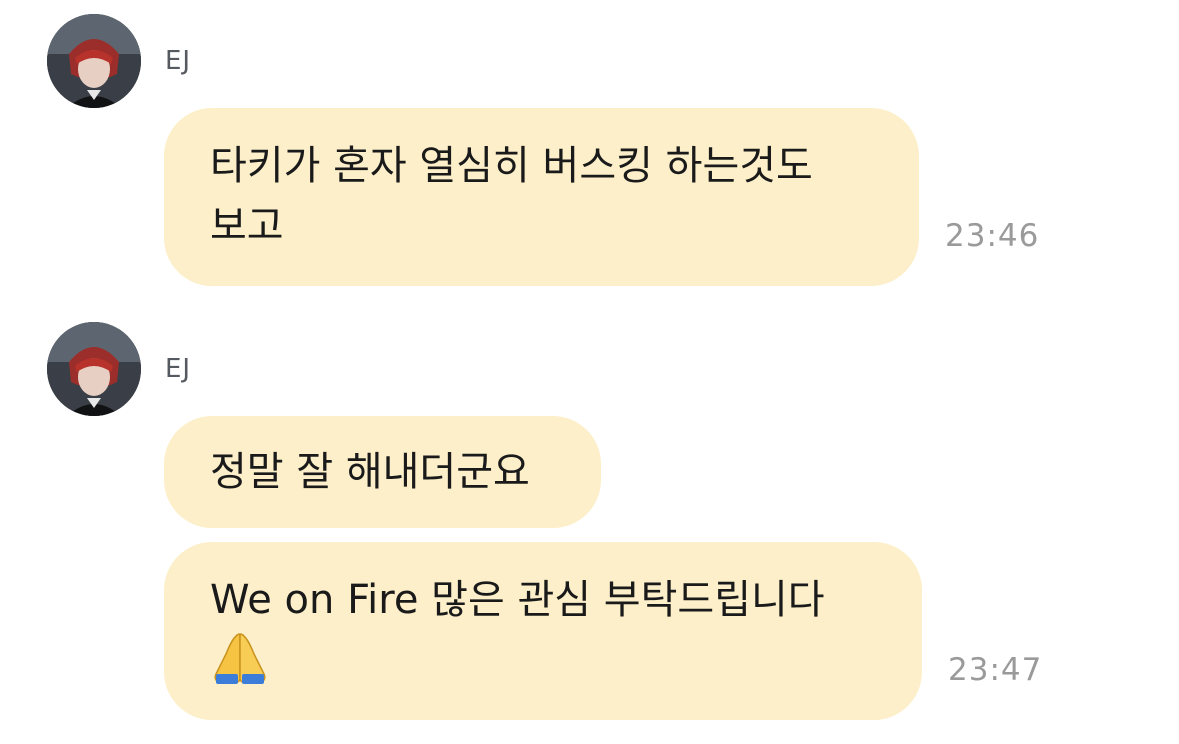 The image size is (1179, 744). What do you see at coordinates (517, 600) in the screenshot?
I see `message-text-line: We on Fire 많은 관심 부탁드립니다` at bounding box center [517, 600].